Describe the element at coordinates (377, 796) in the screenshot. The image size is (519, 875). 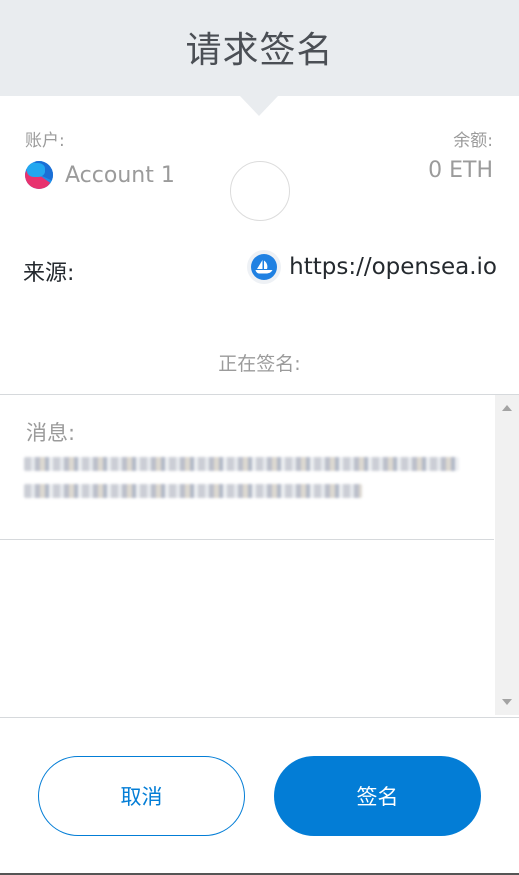
I see `sign-button: 签名` at that location.